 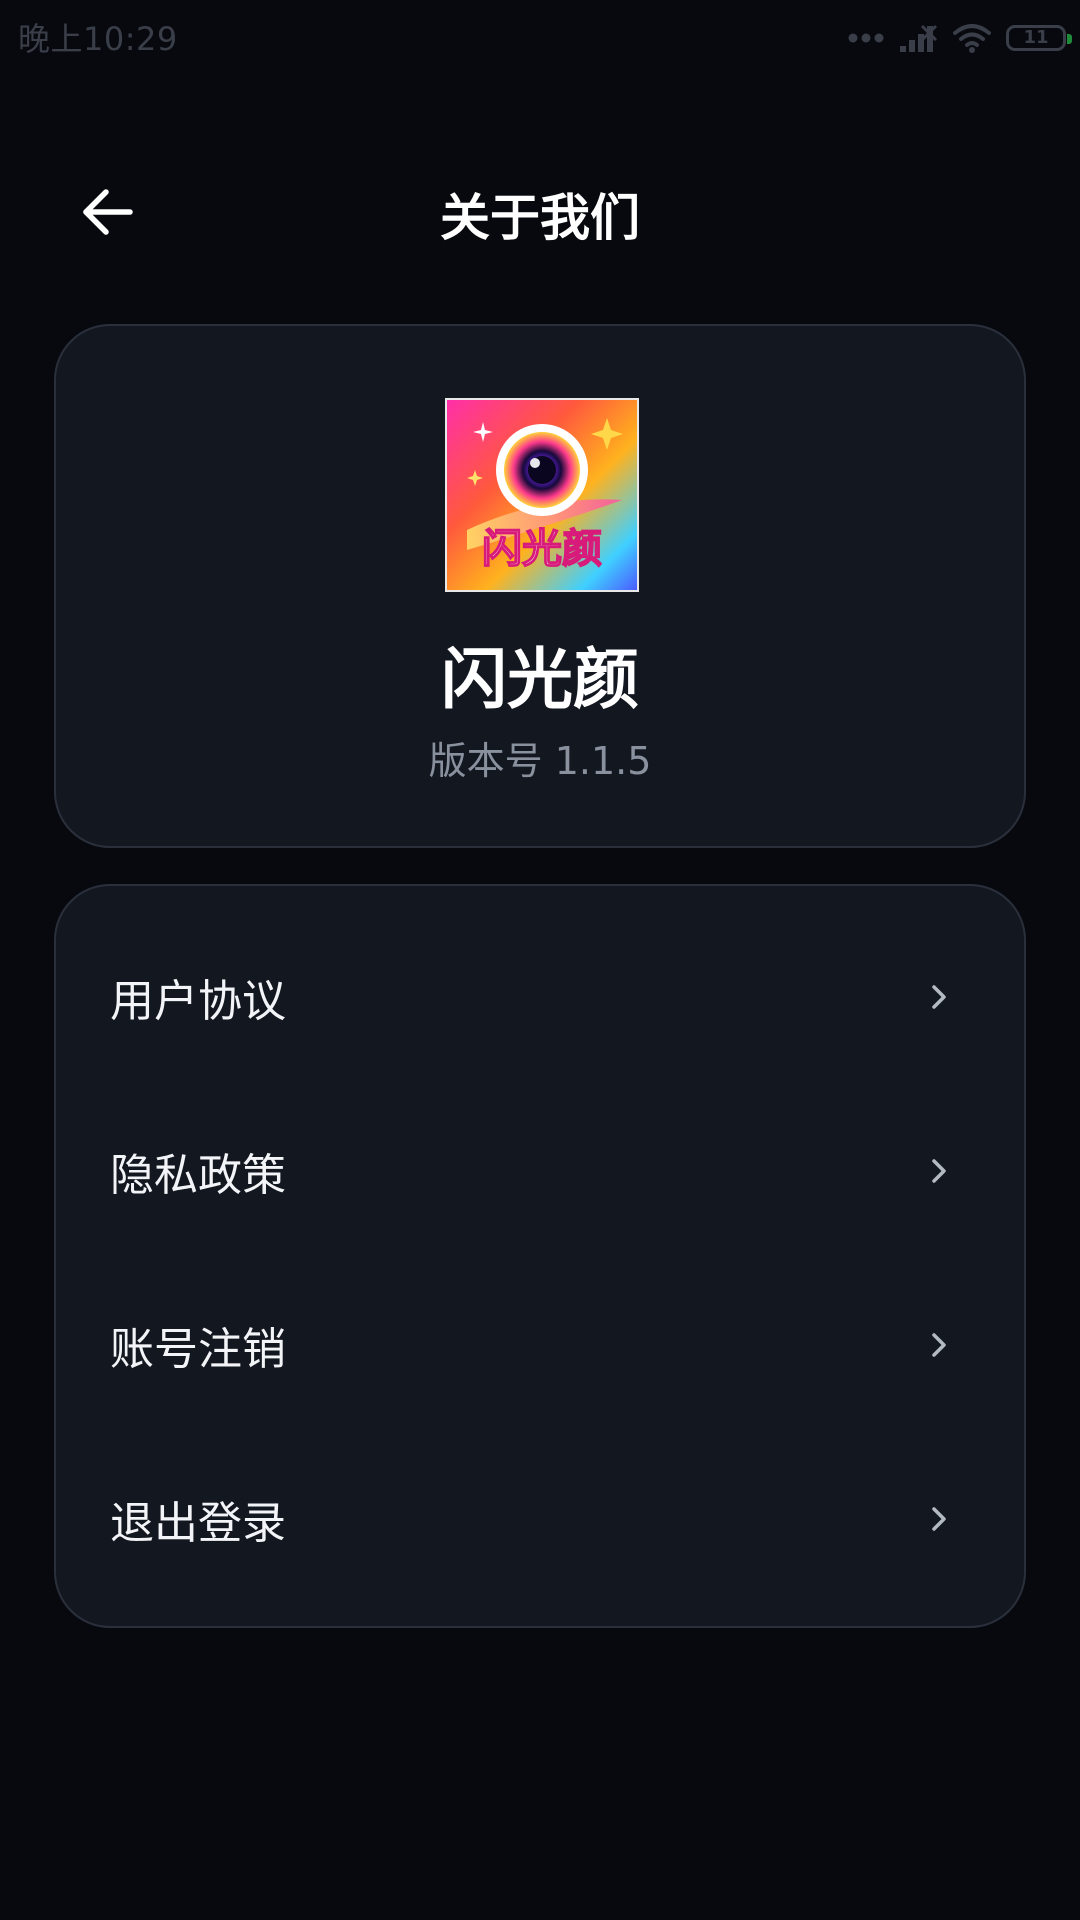 I want to click on menu-item-label: 账号注销, so click(x=198, y=1349).